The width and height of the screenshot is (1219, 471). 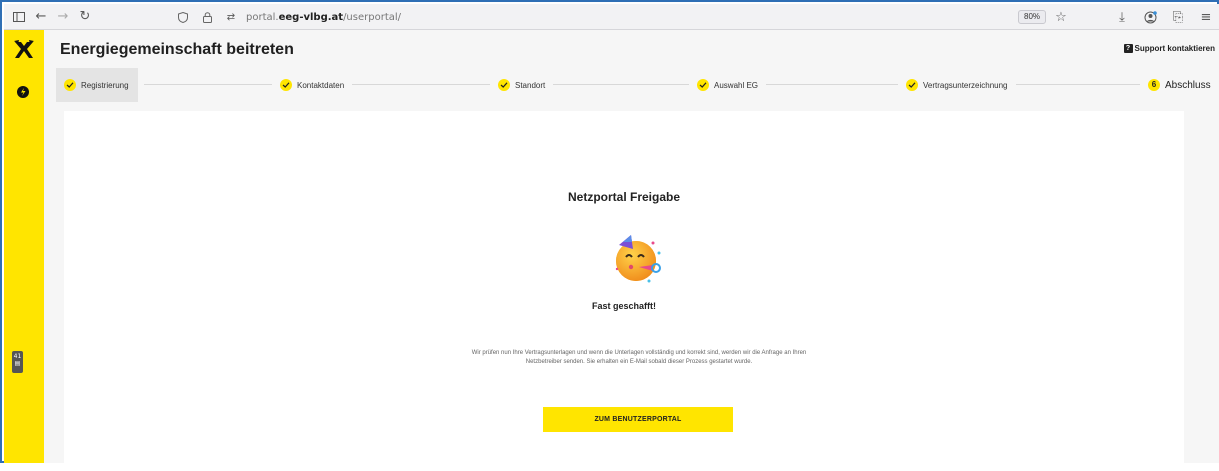 I want to click on go-to-user-portal-button: ZUM BENUTZERPORTAL, so click(x=638, y=419).